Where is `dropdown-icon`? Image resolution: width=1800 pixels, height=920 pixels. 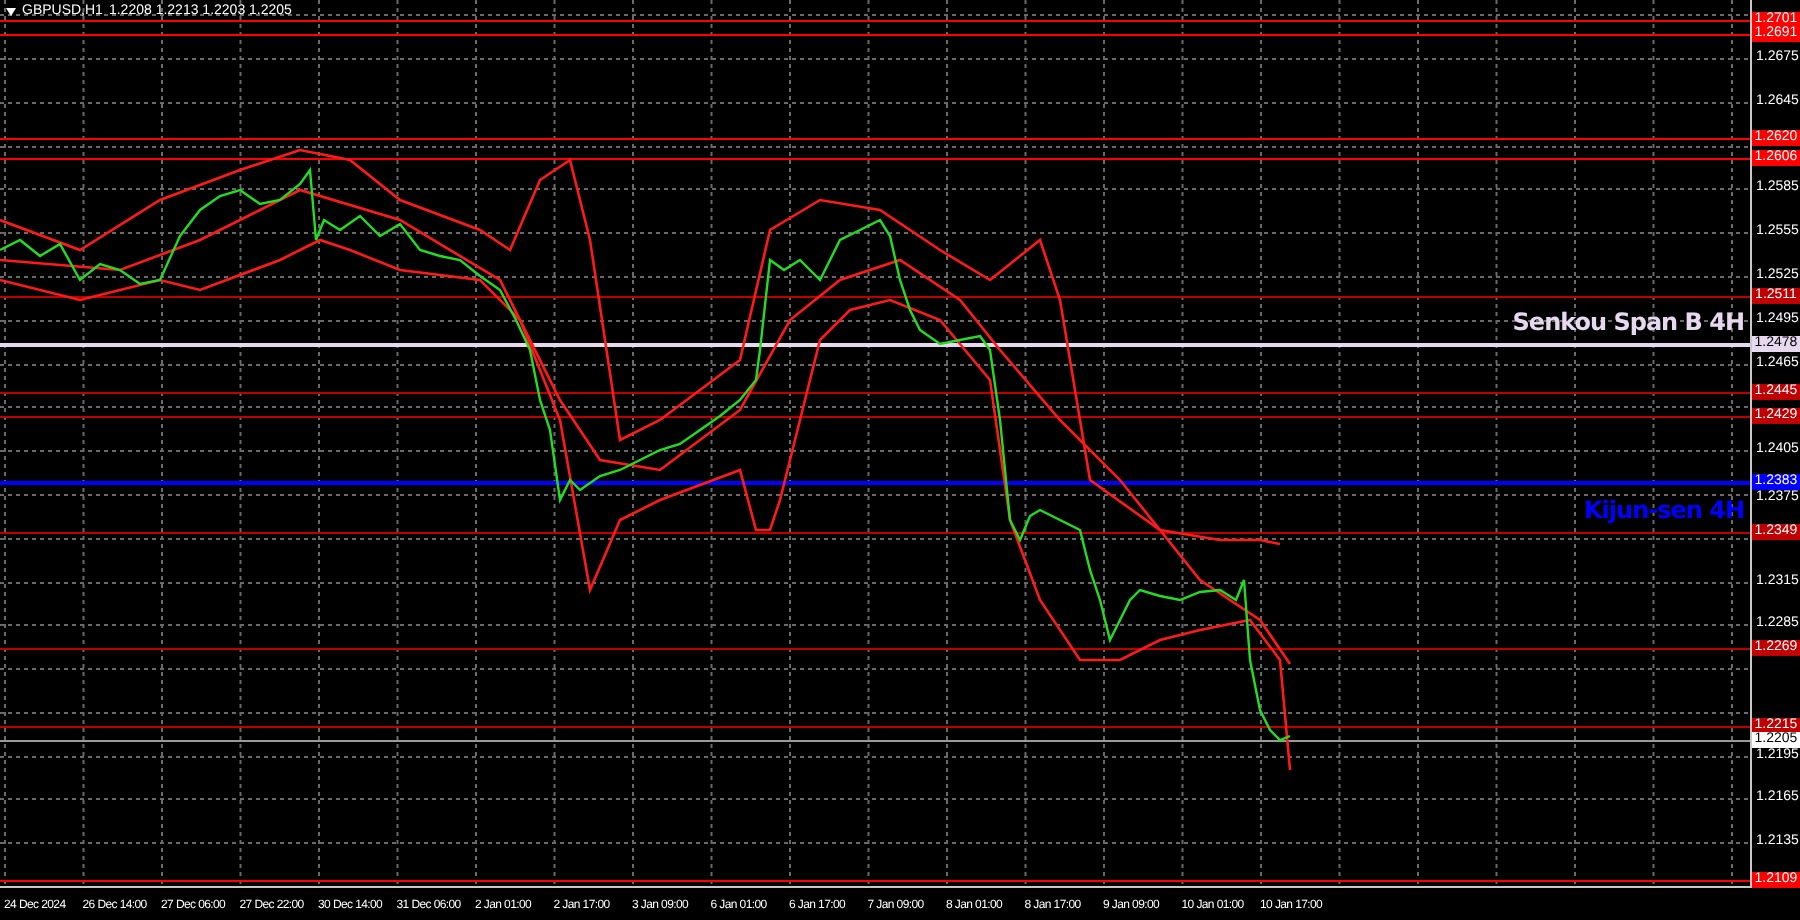 dropdown-icon is located at coordinates (11, 11).